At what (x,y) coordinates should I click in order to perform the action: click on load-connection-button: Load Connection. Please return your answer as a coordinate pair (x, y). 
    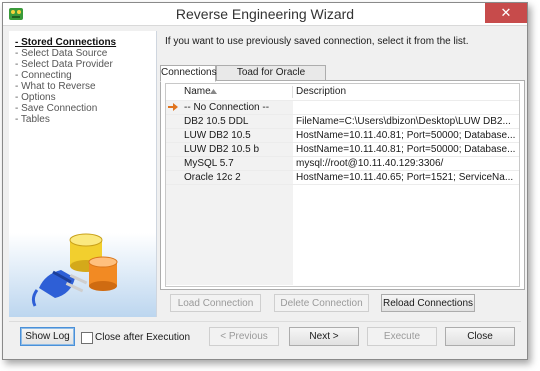
    Looking at the image, I should click on (215, 303).